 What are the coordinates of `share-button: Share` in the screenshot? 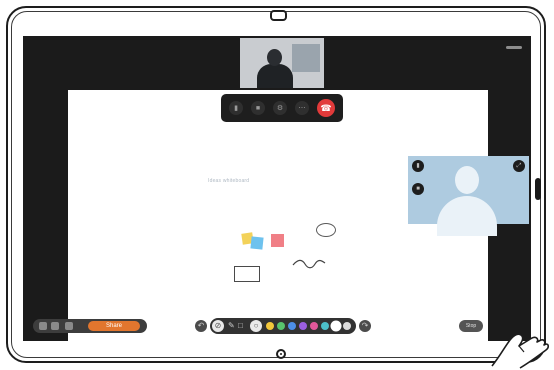 It's located at (114, 326).